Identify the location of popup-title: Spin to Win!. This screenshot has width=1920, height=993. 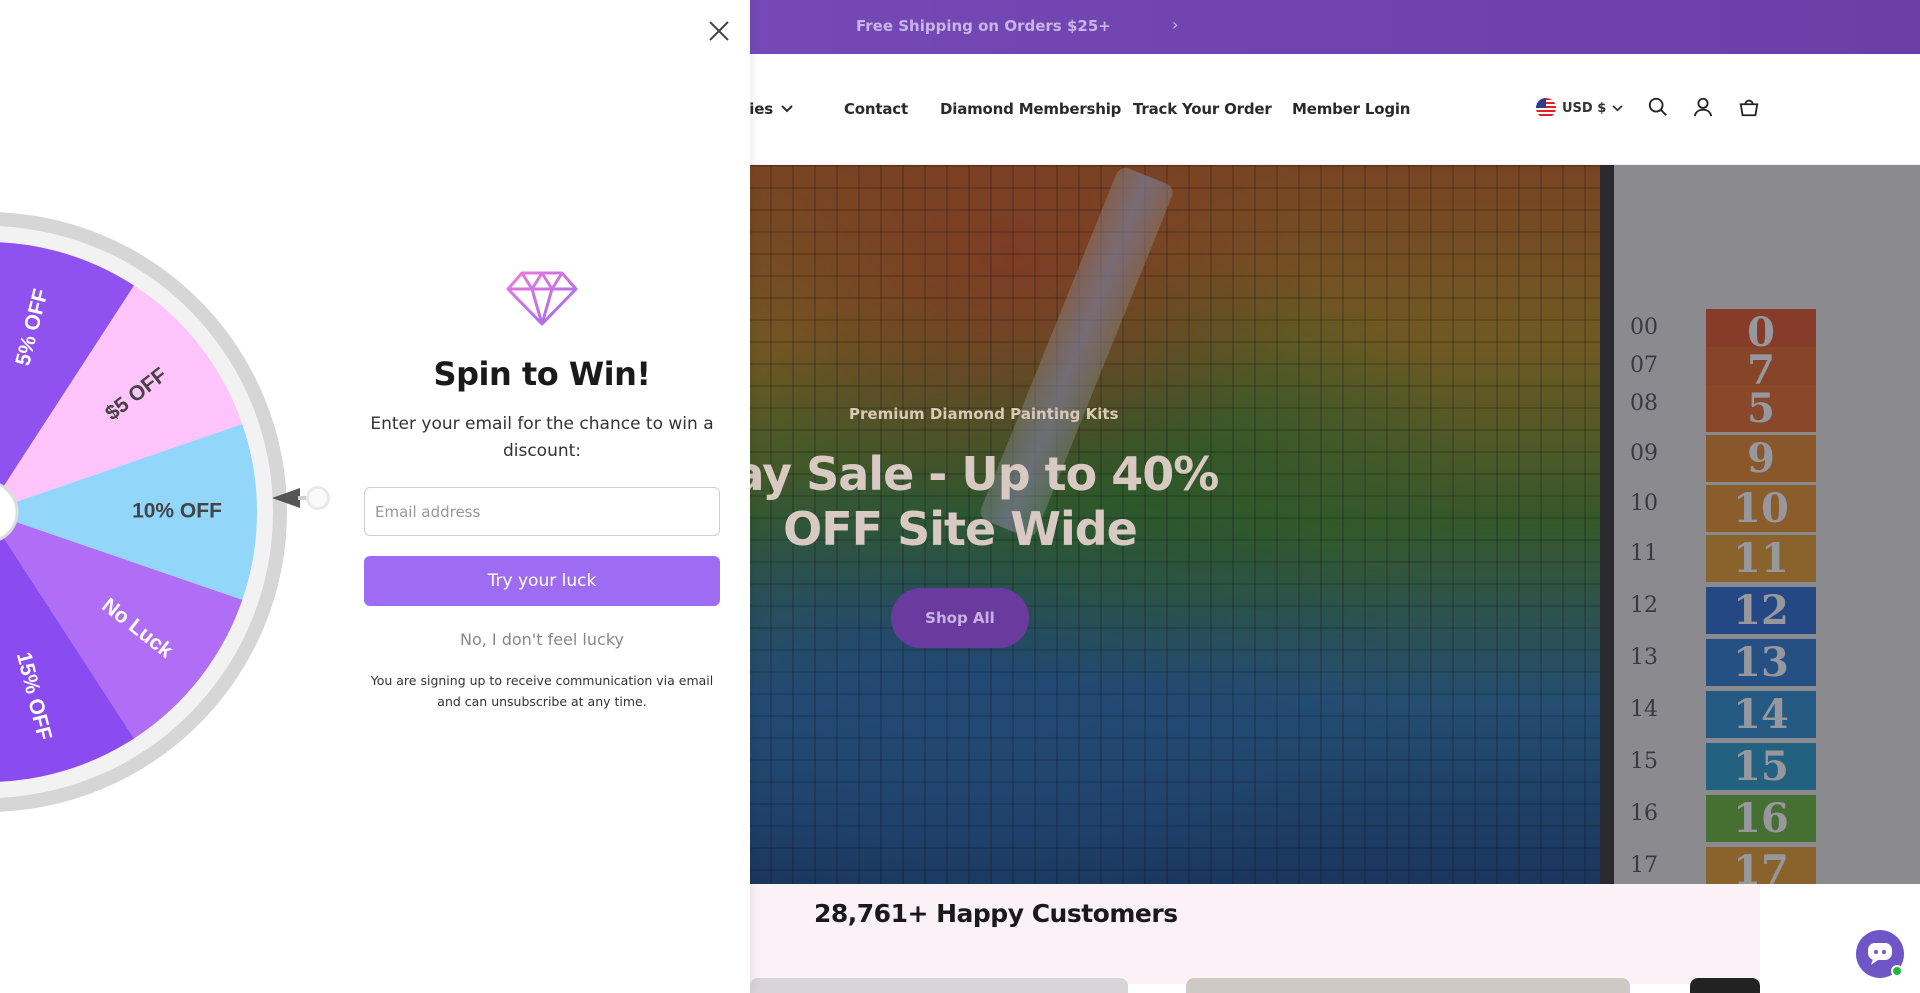
(542, 374).